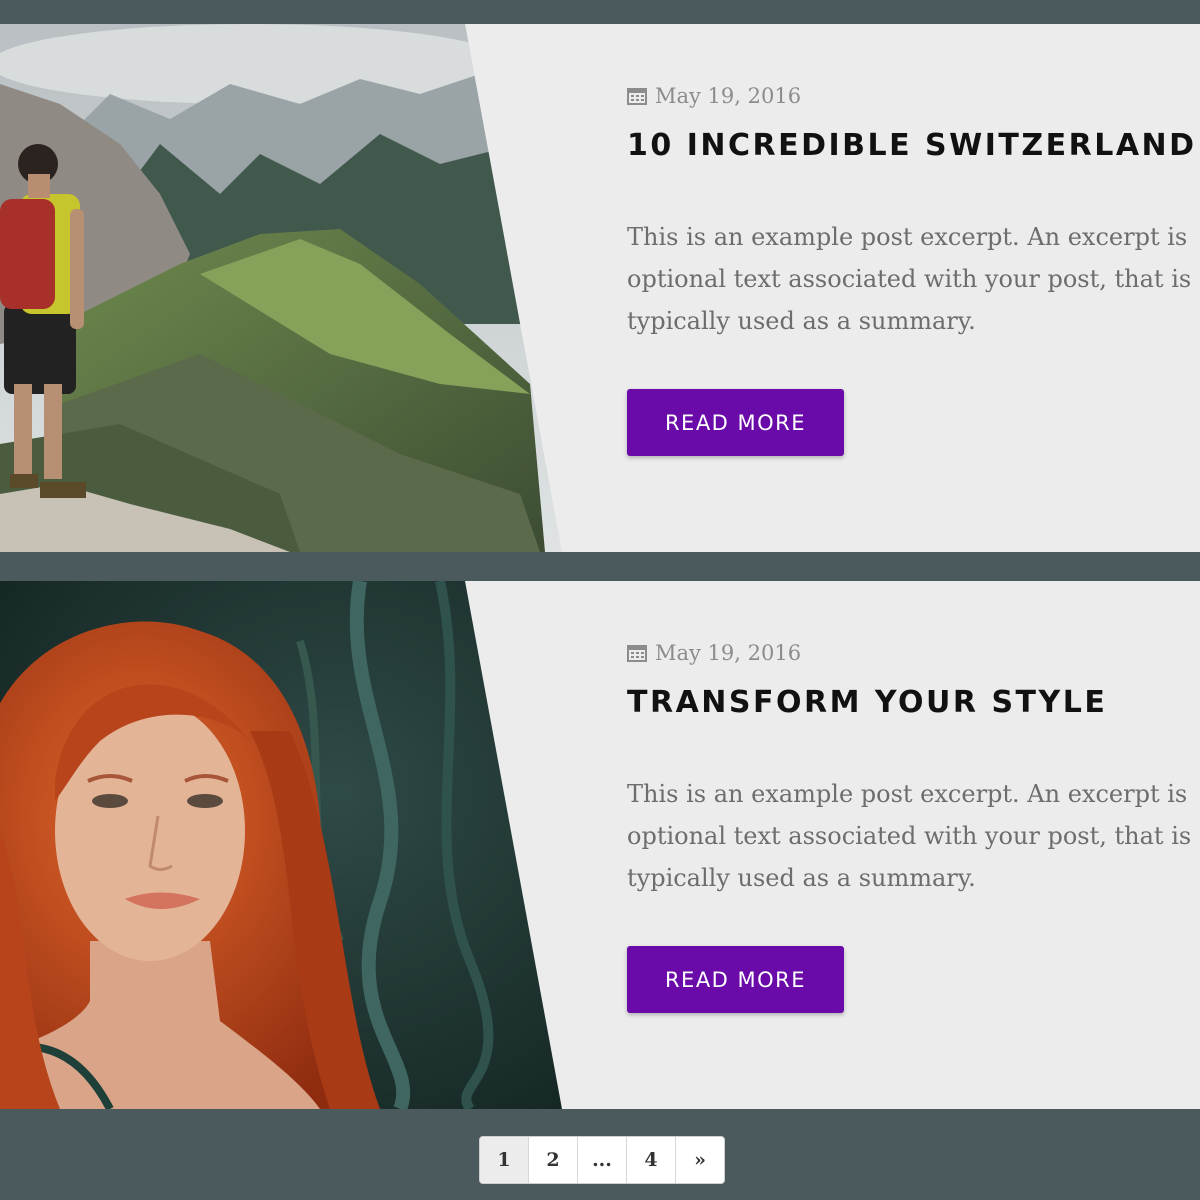 Image resolution: width=1200 pixels, height=1200 pixels. What do you see at coordinates (913, 145) in the screenshot?
I see `post-title: 10 INCREDIBLE SWITZERLAND HI` at bounding box center [913, 145].